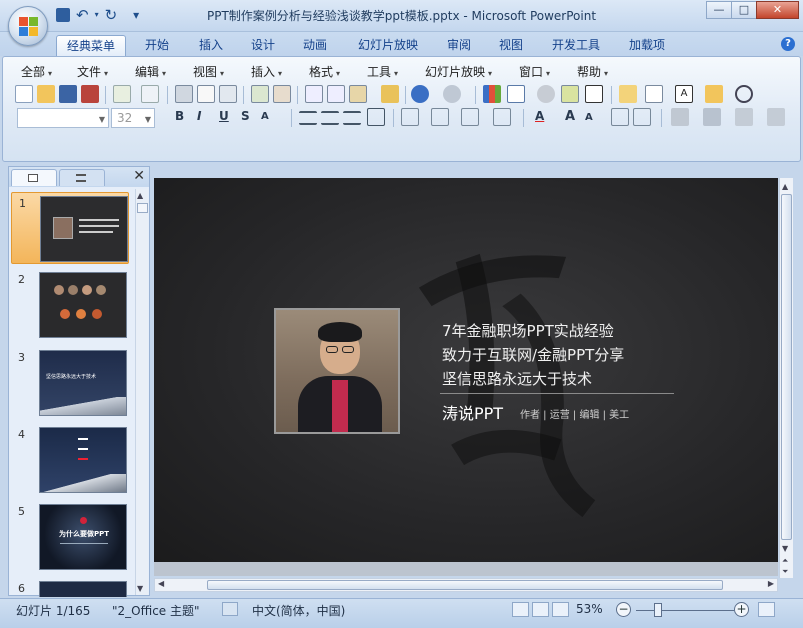 The height and width of the screenshot is (628, 803). I want to click on pane-close-icon: ✕, so click(139, 176).